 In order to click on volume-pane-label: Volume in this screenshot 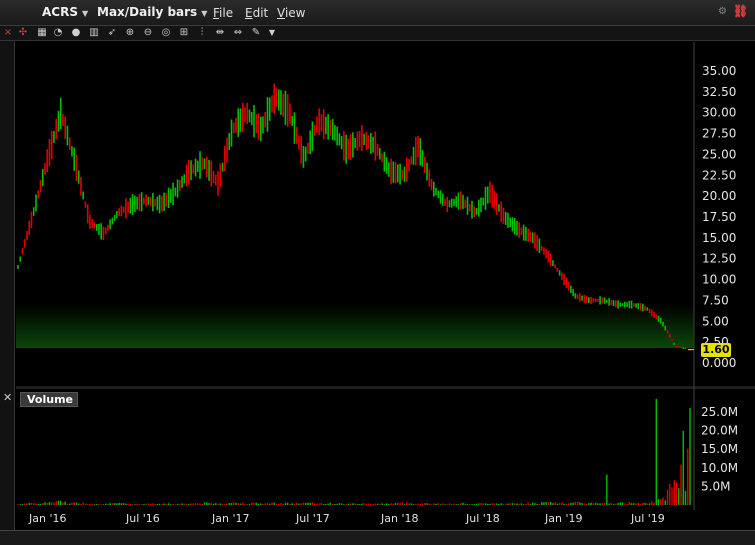, I will do `click(49, 399)`.